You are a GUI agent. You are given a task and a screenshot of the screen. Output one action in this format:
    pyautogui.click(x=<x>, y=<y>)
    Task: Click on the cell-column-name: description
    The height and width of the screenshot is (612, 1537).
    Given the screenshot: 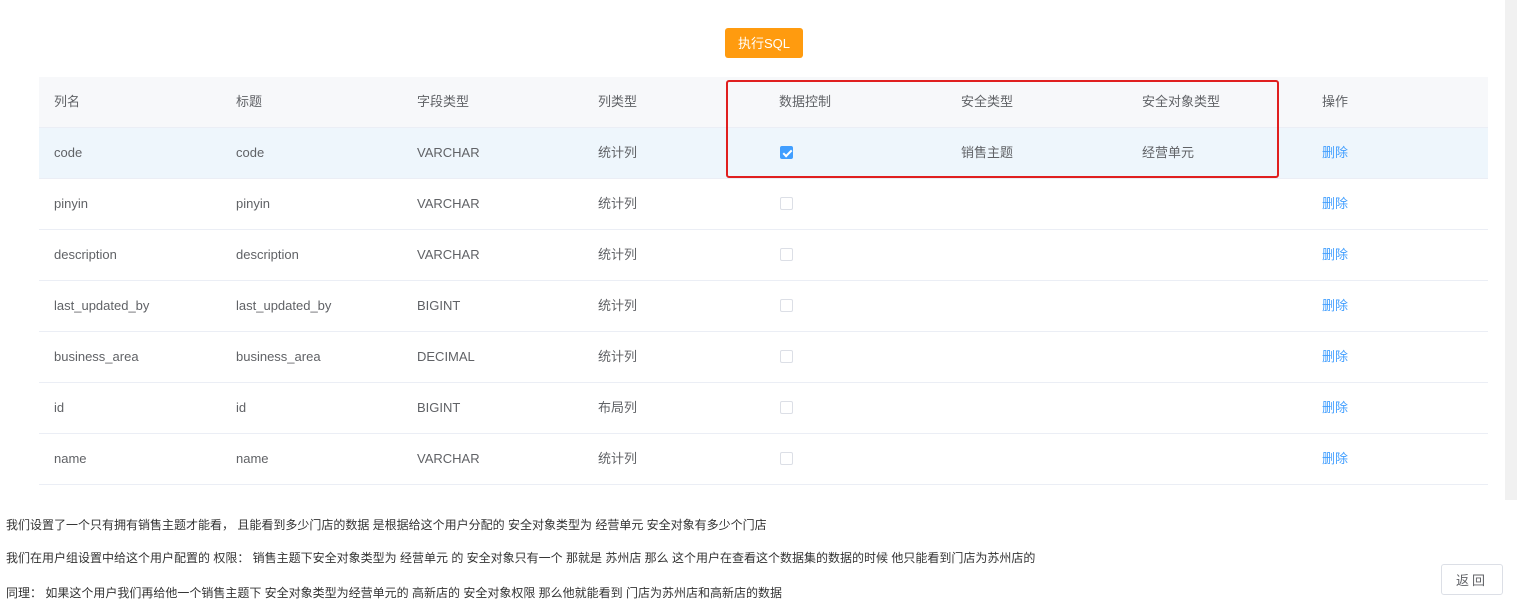 What is the action you would take?
    pyautogui.click(x=85, y=254)
    